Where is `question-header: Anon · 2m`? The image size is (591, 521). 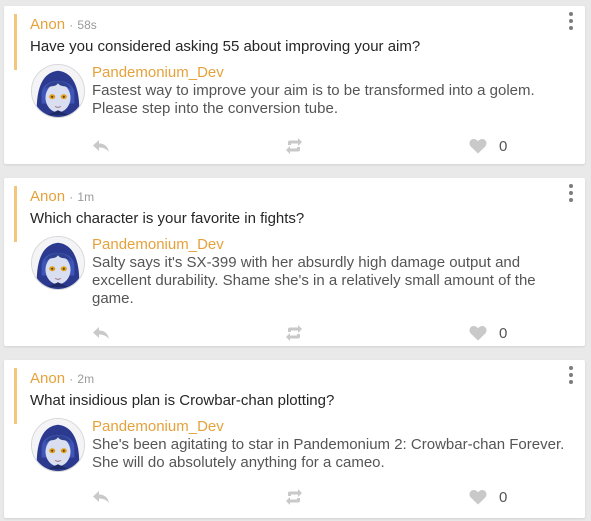 question-header: Anon · 2m is located at coordinates (62, 379).